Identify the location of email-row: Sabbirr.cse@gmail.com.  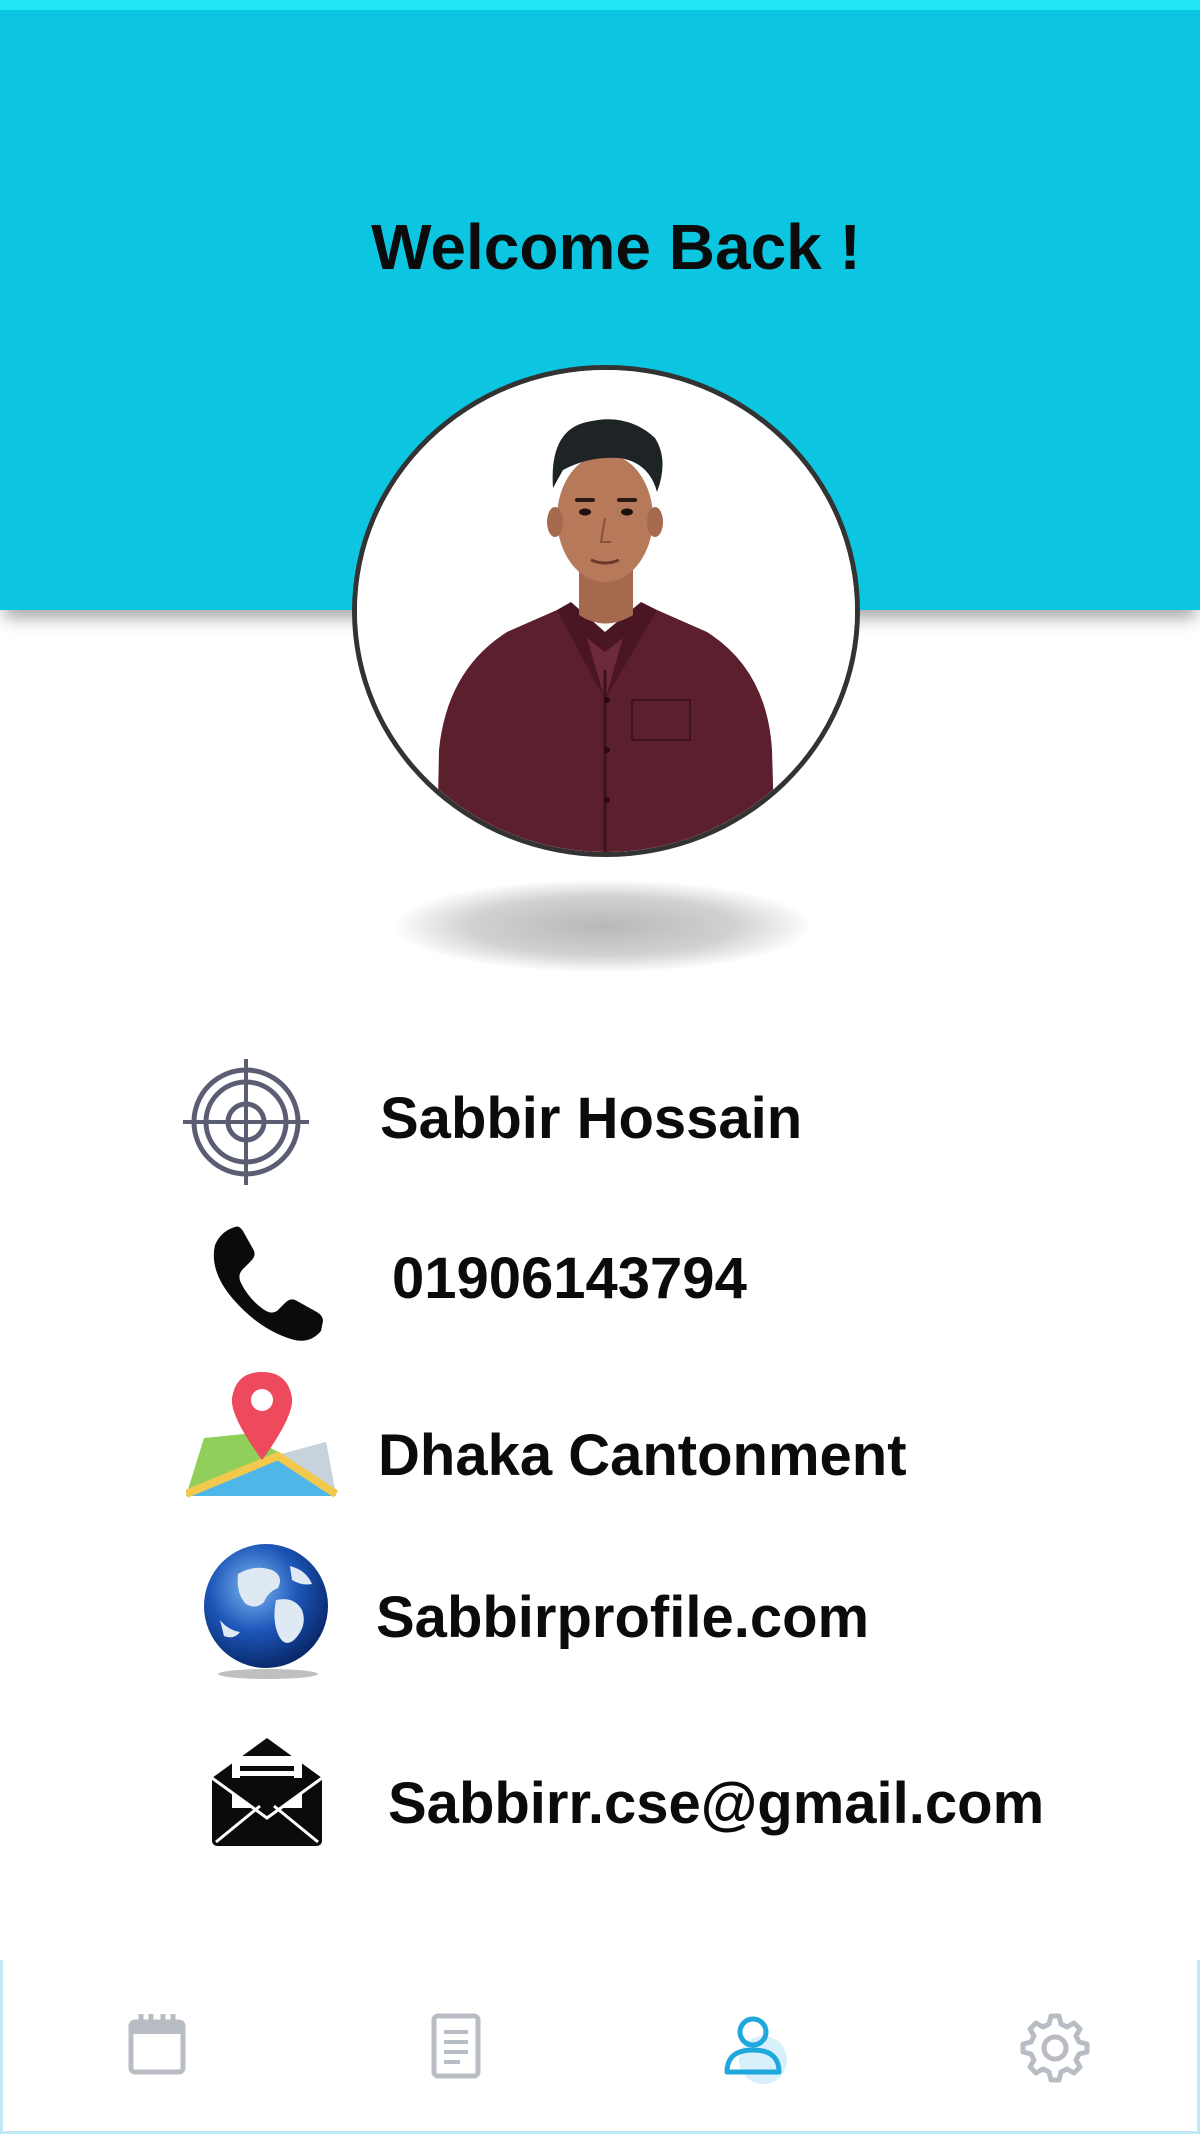
(600, 1795).